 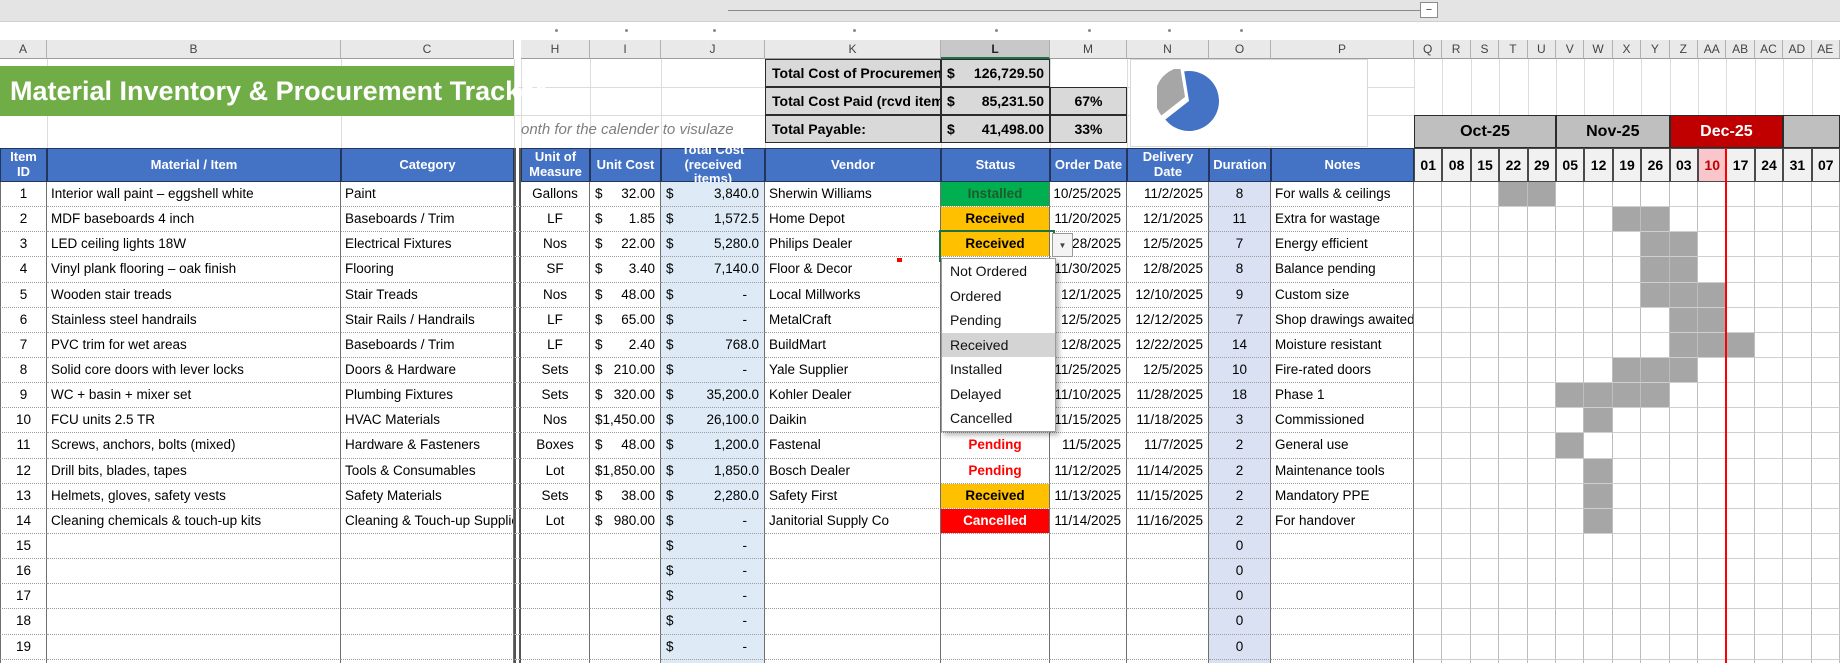 I want to click on cell-total_cost: $ -, so click(x=713, y=320).